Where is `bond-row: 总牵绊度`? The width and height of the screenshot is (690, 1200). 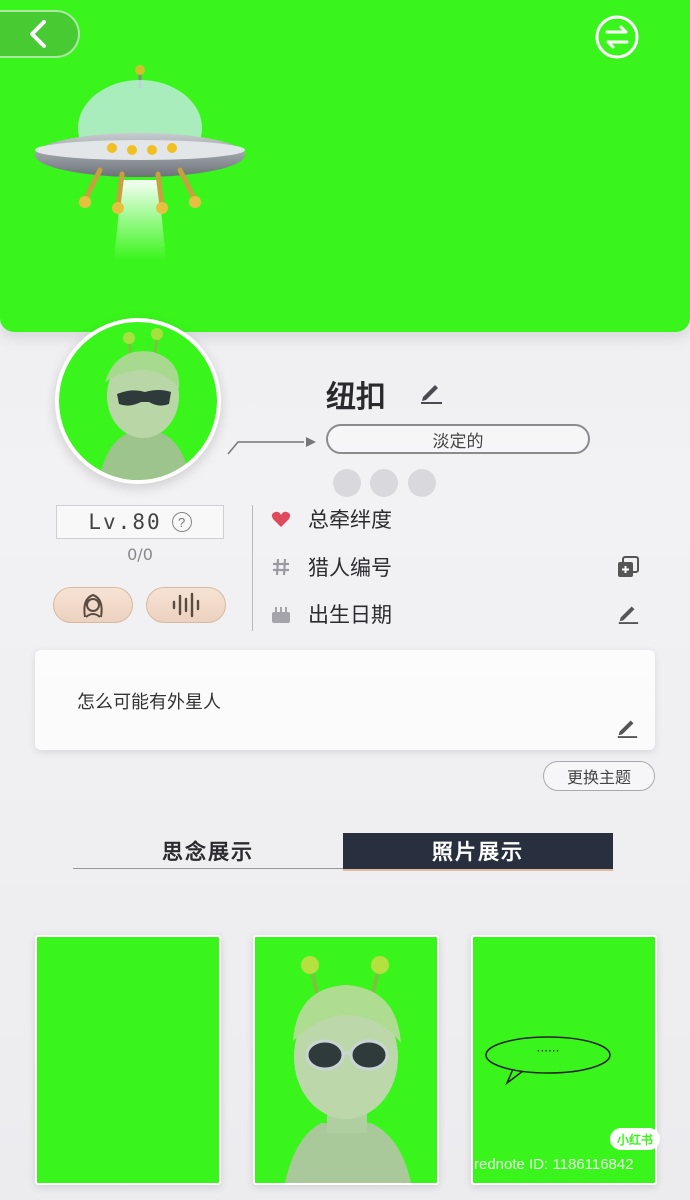 bond-row: 总牵绊度 is located at coordinates (331, 519).